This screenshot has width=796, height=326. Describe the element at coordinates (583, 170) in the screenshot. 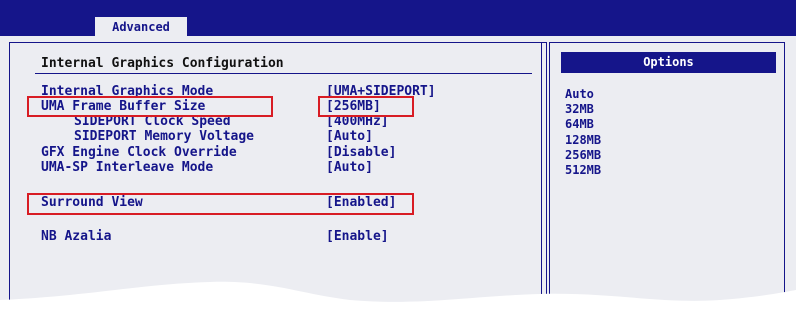

I see `option-item: 512MB` at that location.